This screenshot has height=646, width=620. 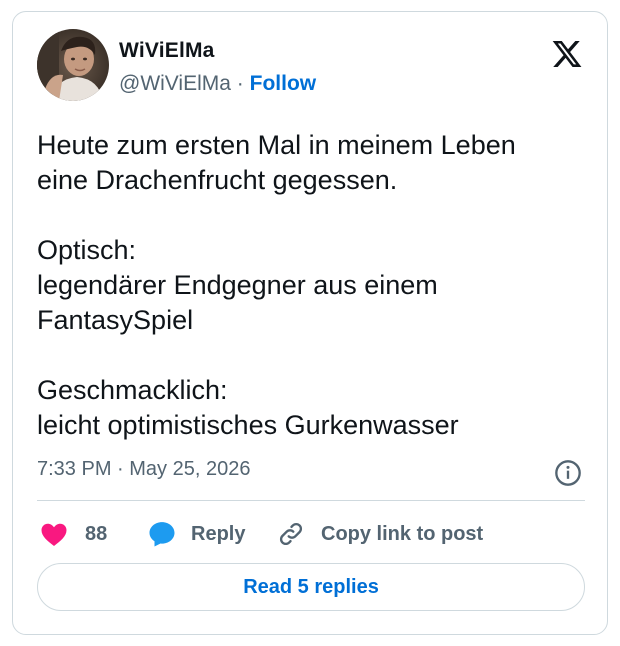 I want to click on info-icon, so click(x=568, y=473).